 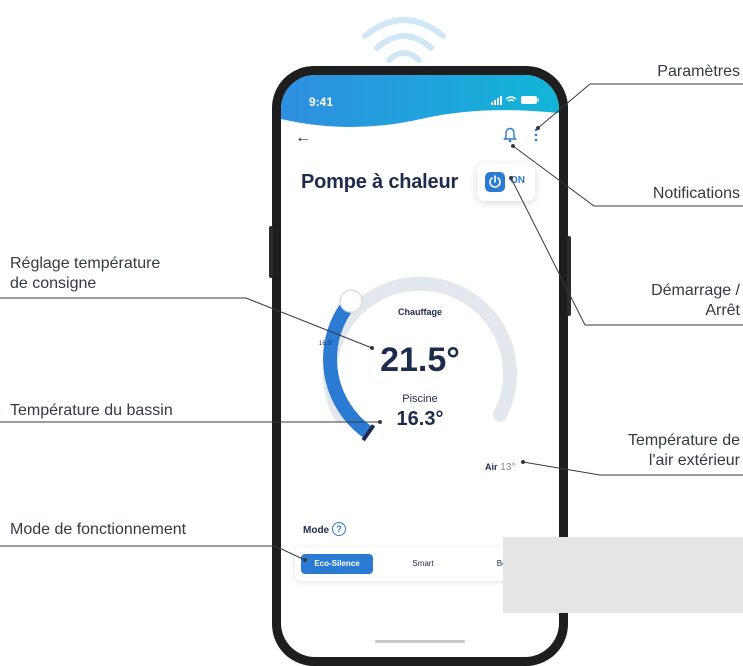 I want to click on annotation-bassin: Température du bassin, so click(x=91, y=410).